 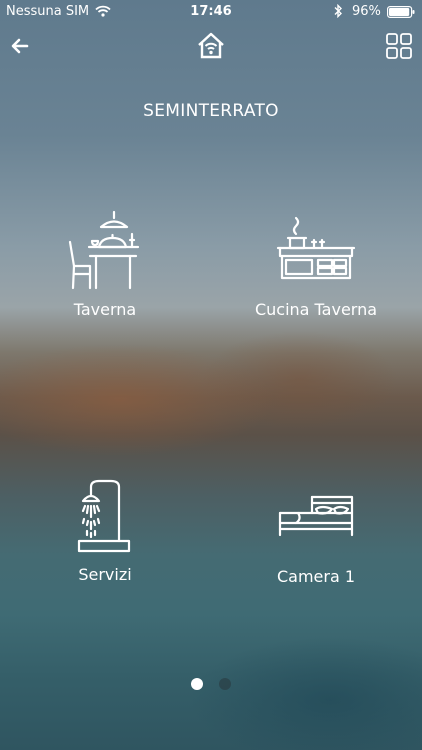 What do you see at coordinates (105, 574) in the screenshot?
I see `room-label: Servizi` at bounding box center [105, 574].